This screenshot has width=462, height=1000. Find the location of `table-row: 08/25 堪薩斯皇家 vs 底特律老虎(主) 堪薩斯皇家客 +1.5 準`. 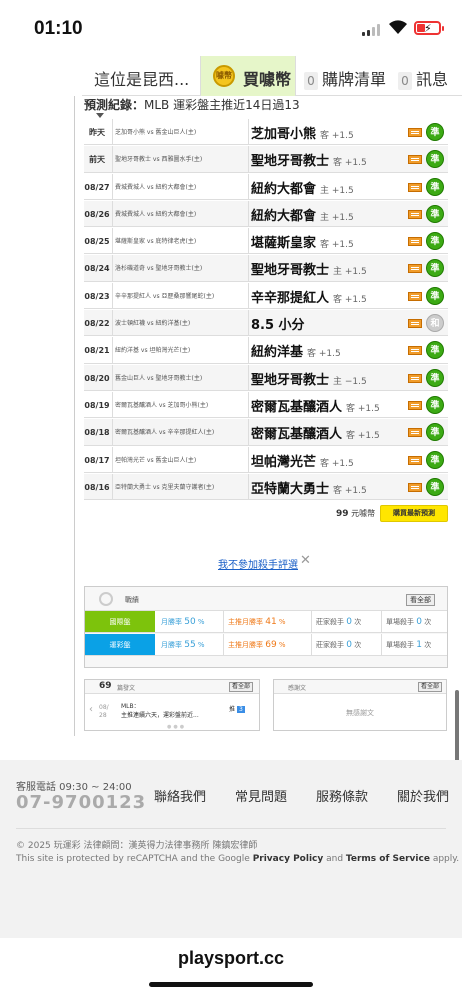

table-row: 08/25 堪薩斯皇家 vs 底特律老虎(主) 堪薩斯皇家客 +1.5 準 is located at coordinates (266, 241).